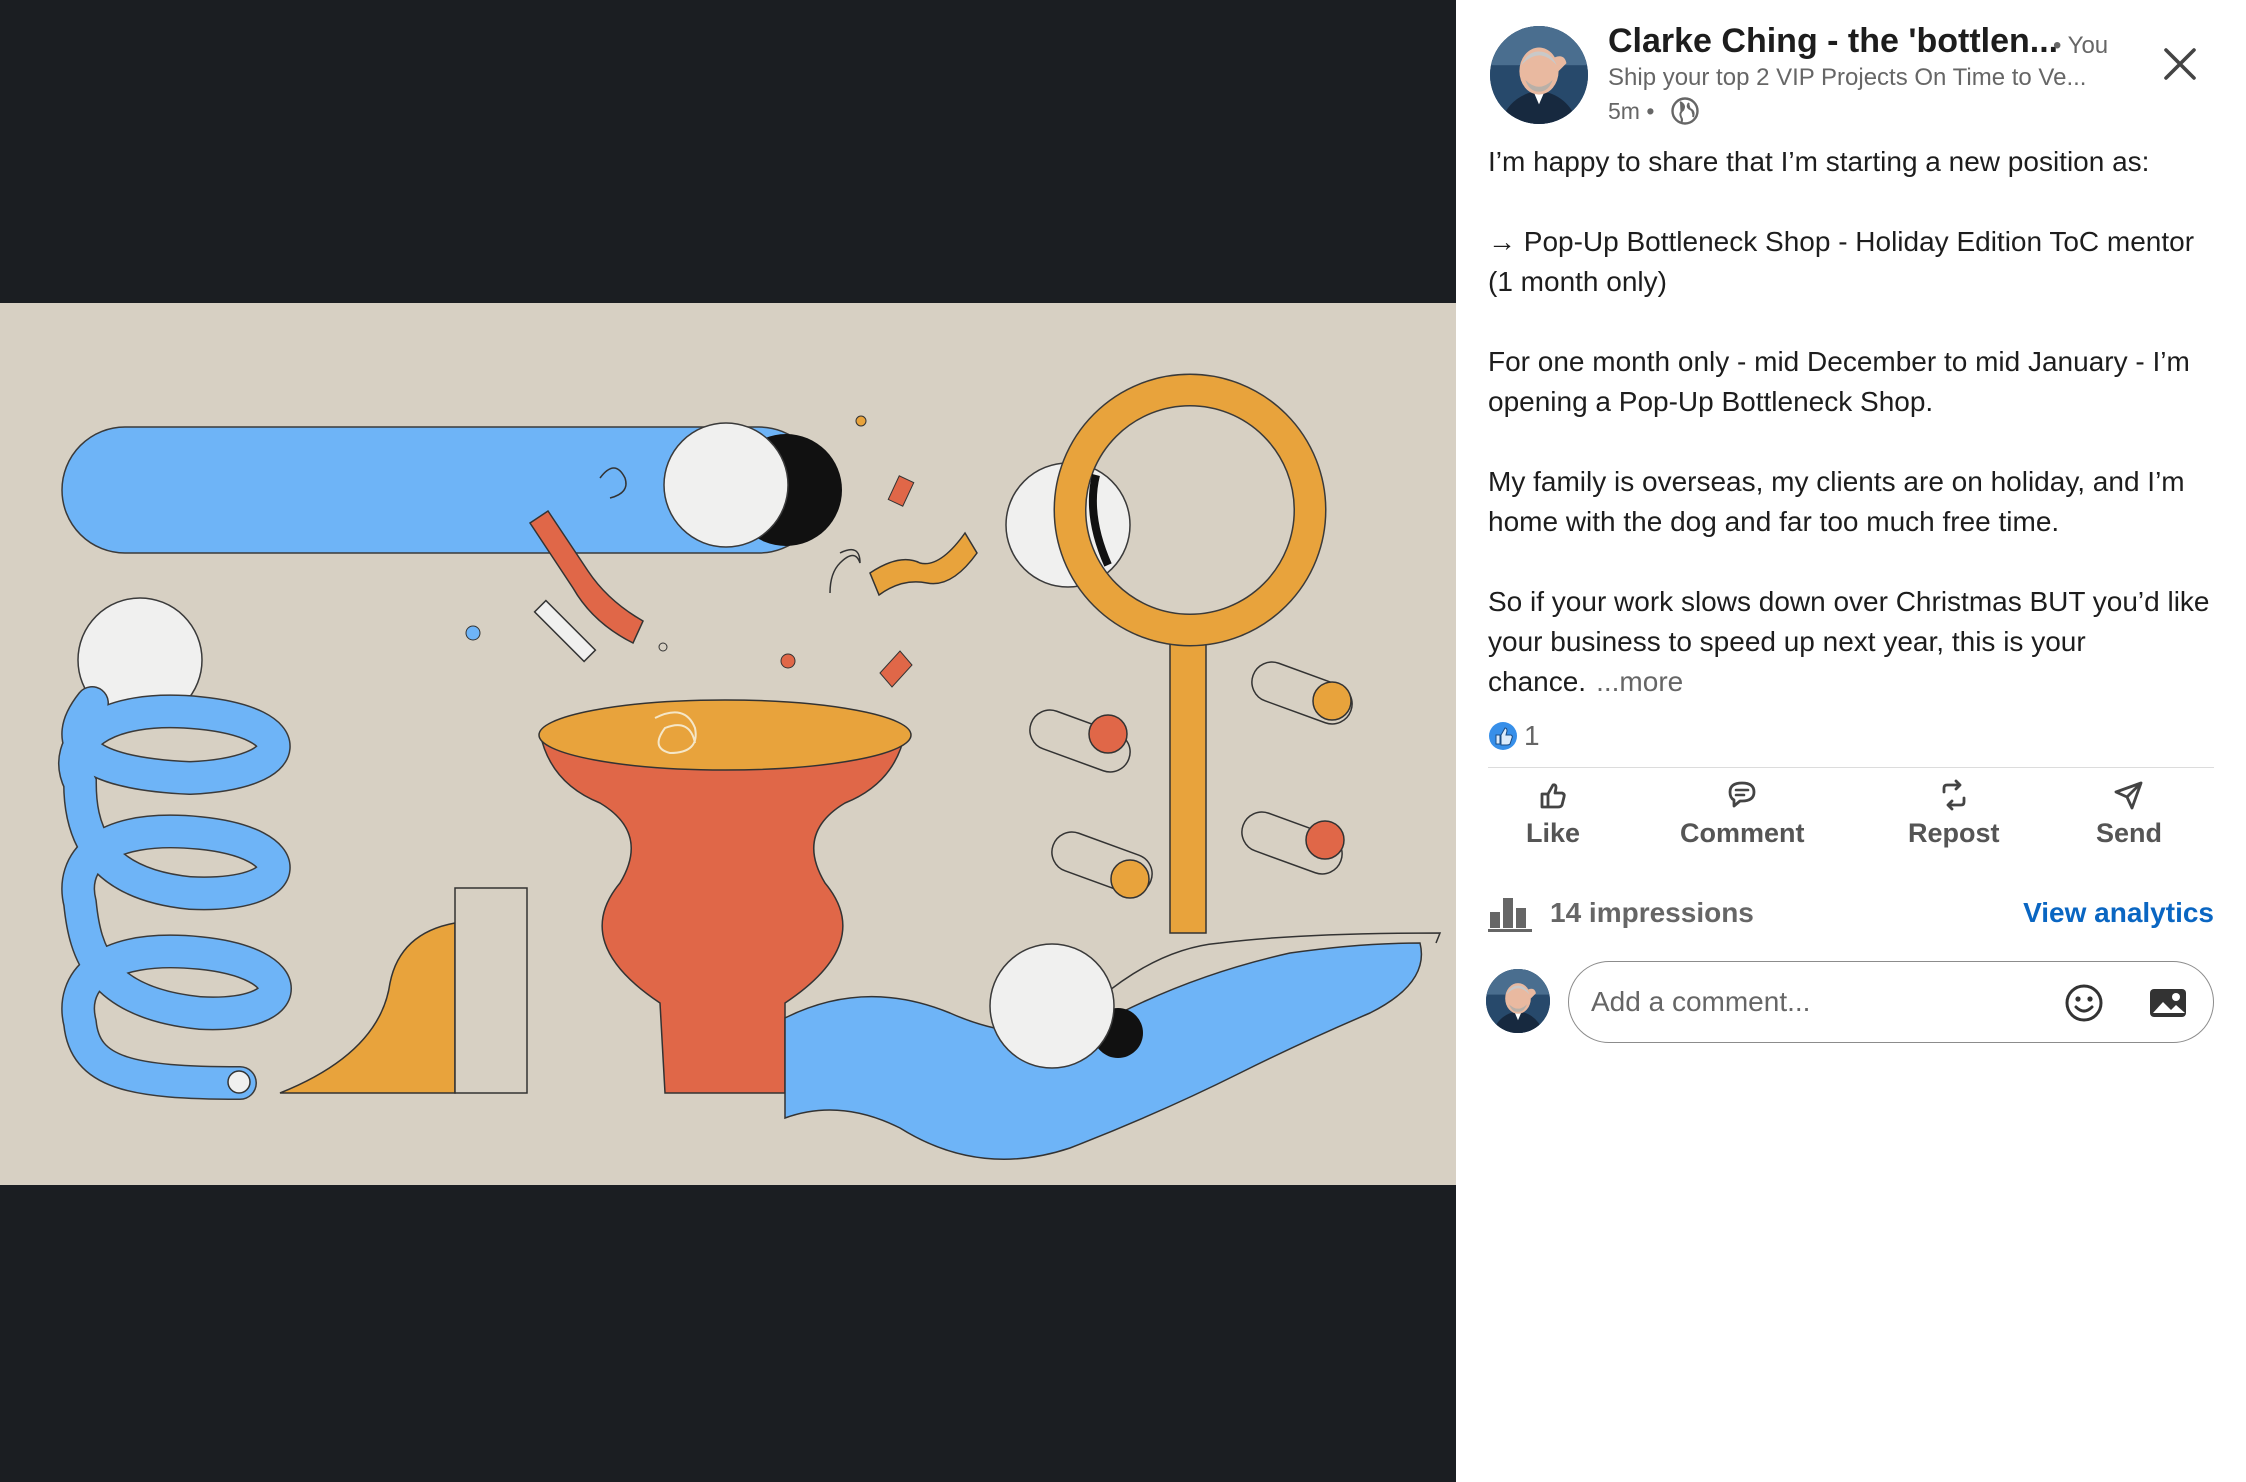  I want to click on like-button: Like, so click(1553, 818).